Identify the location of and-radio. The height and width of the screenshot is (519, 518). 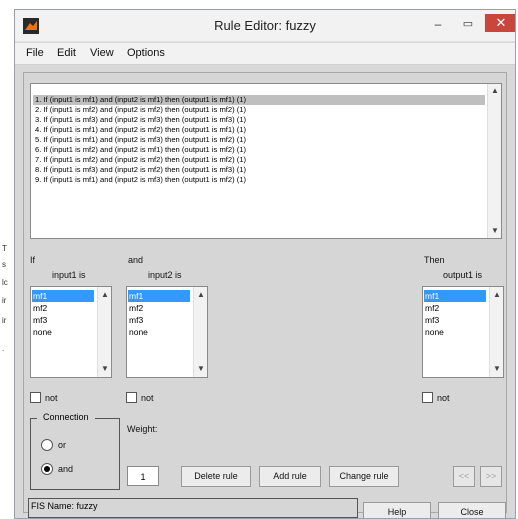
(47, 469).